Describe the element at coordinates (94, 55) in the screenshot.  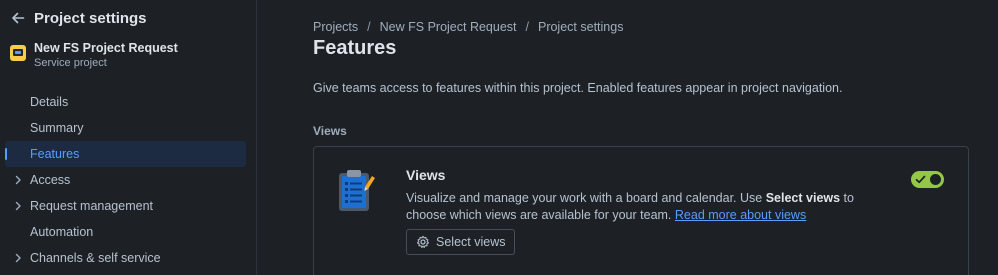
I see `project-info: New FS Project Request Service project` at that location.